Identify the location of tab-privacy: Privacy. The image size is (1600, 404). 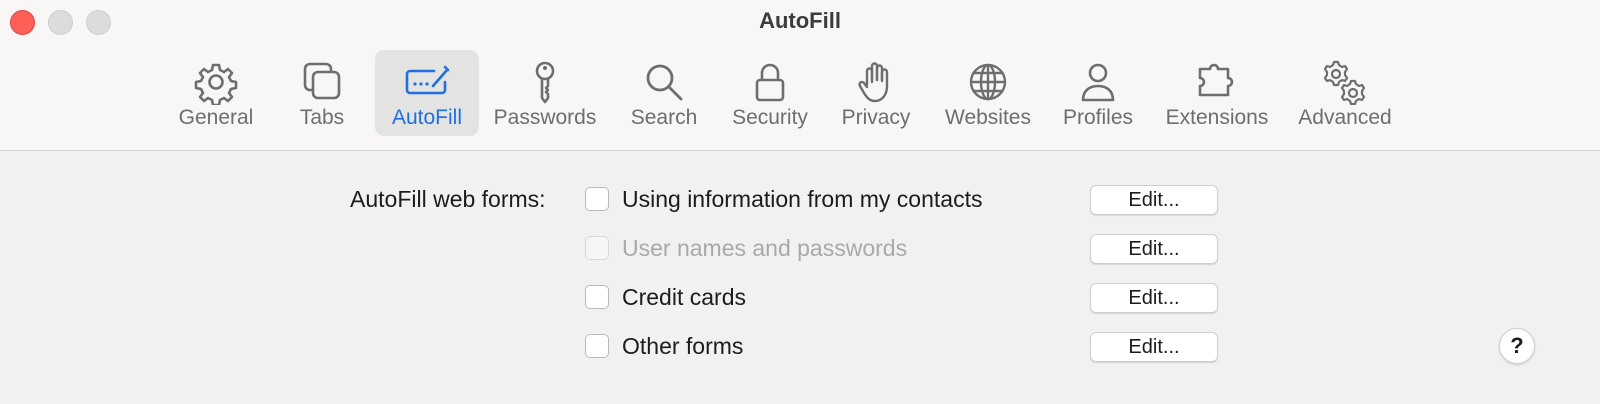
(876, 93).